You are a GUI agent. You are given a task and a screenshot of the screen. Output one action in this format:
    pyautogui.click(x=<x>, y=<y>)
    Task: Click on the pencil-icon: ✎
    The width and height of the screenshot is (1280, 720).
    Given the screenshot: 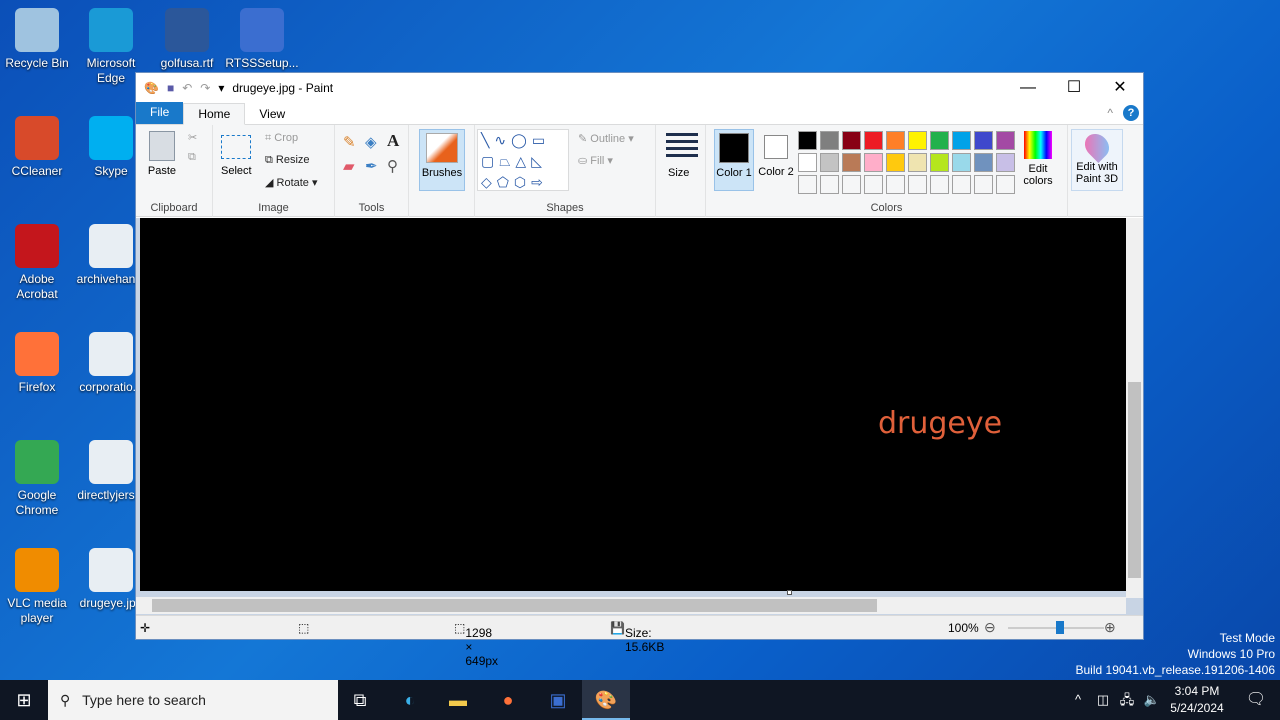 What is the action you would take?
    pyautogui.click(x=349, y=142)
    